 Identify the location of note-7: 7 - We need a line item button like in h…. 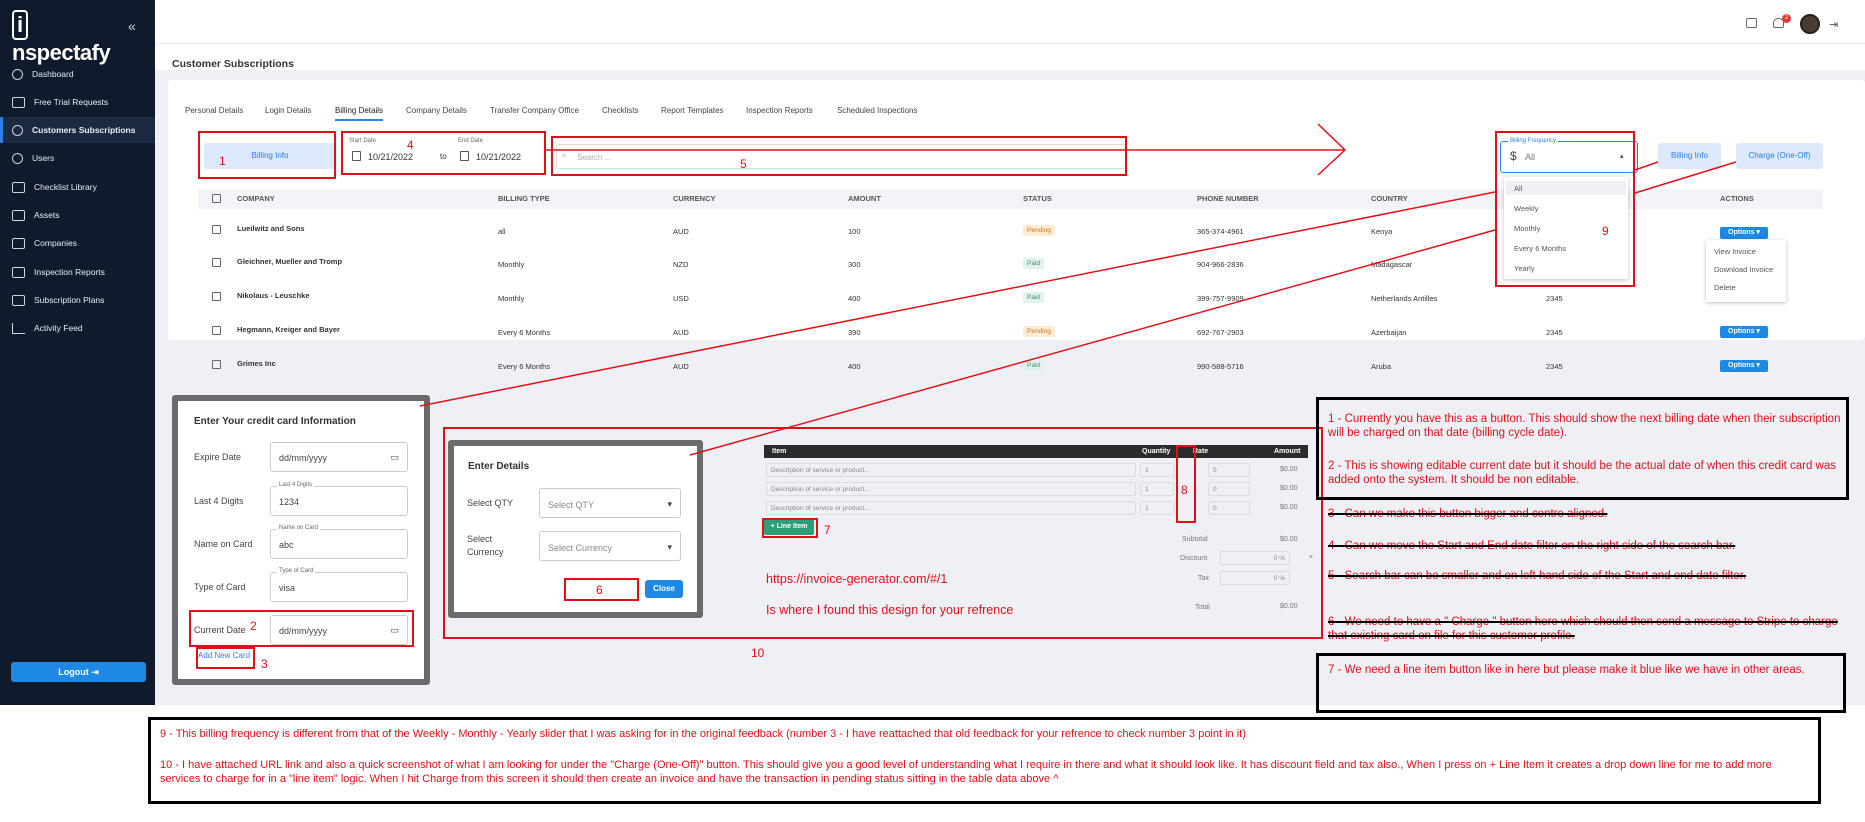
(1566, 670).